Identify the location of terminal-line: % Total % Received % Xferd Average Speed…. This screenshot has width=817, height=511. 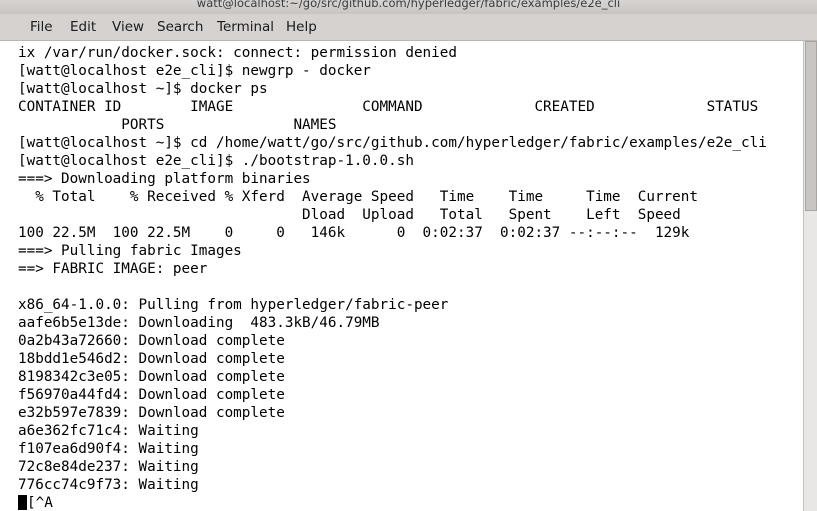
(358, 197).